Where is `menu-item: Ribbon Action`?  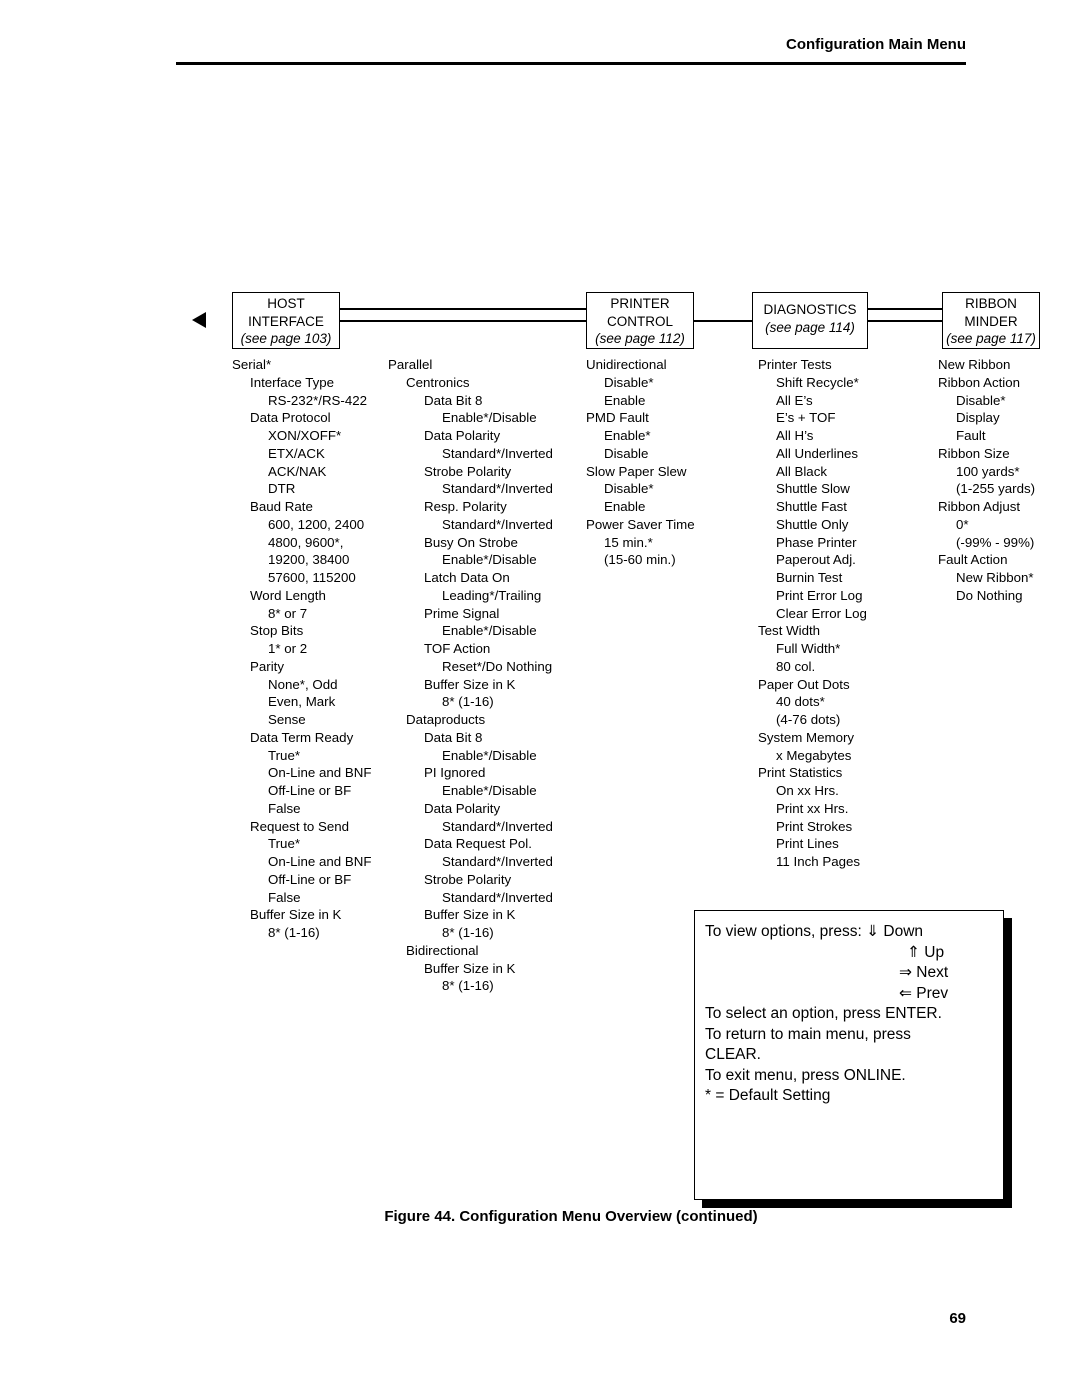
menu-item: Ribbon Action is located at coordinates (979, 382).